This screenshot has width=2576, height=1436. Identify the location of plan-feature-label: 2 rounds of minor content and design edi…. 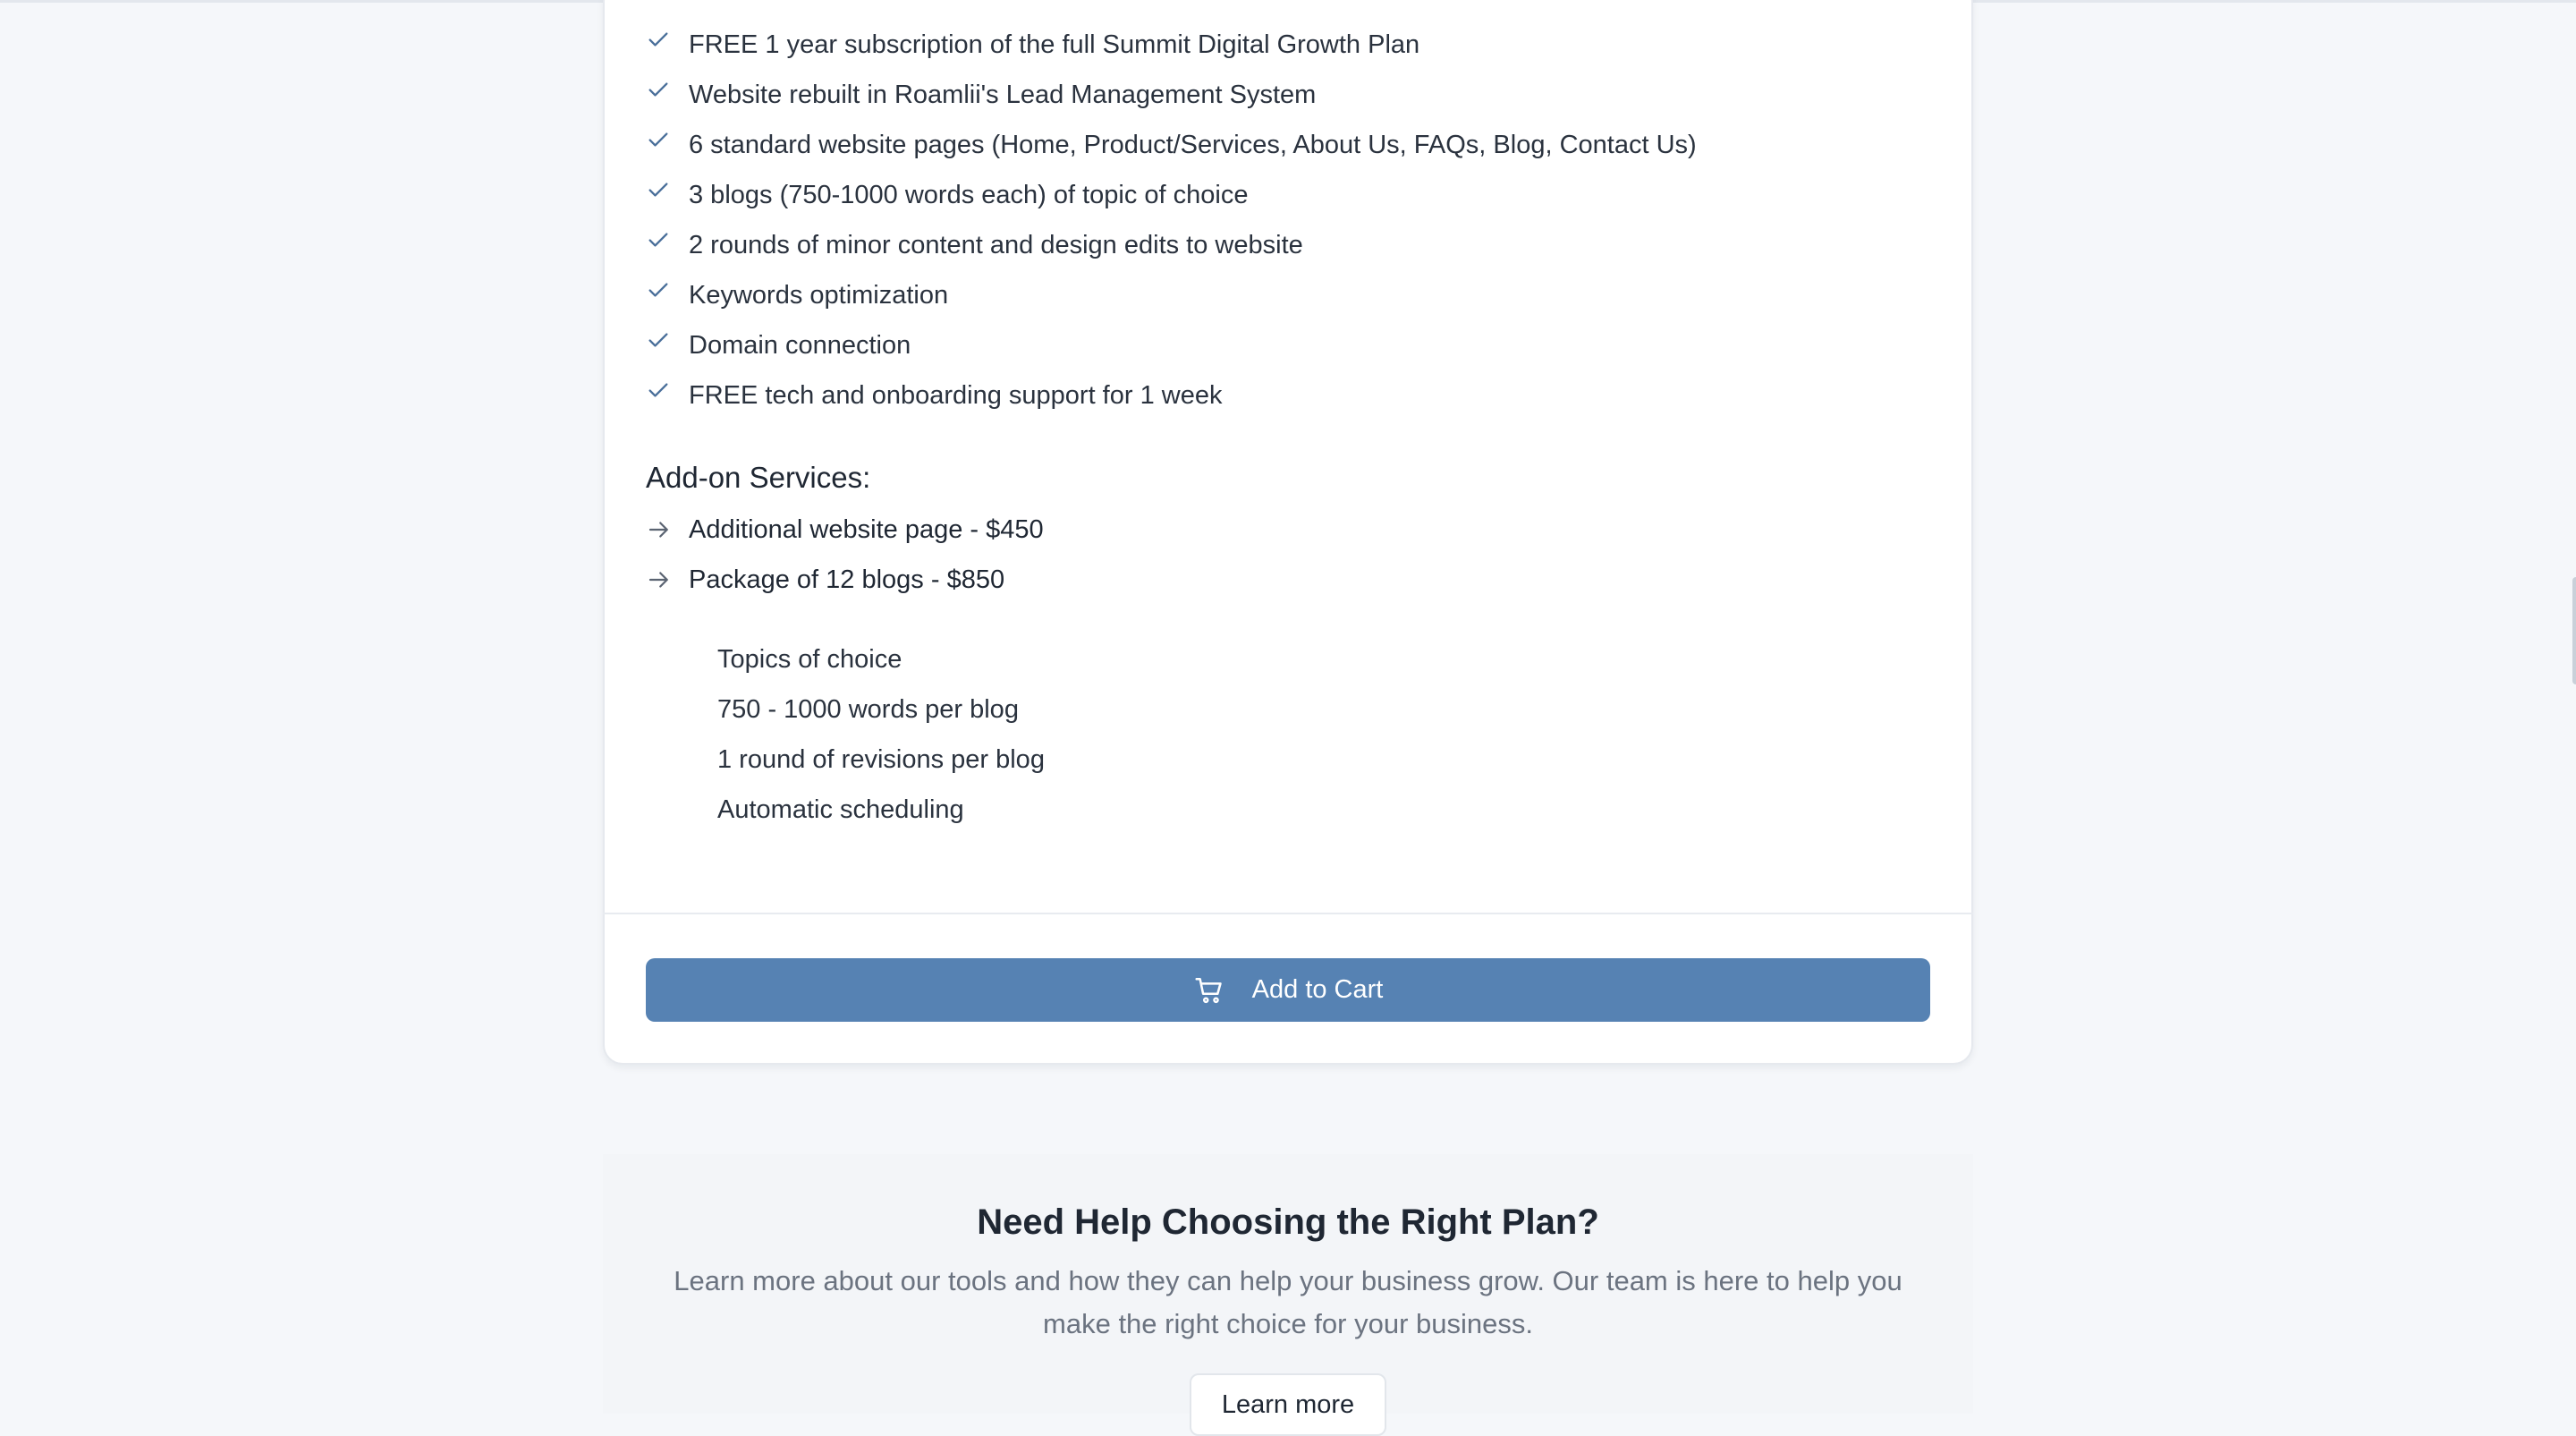
(996, 245).